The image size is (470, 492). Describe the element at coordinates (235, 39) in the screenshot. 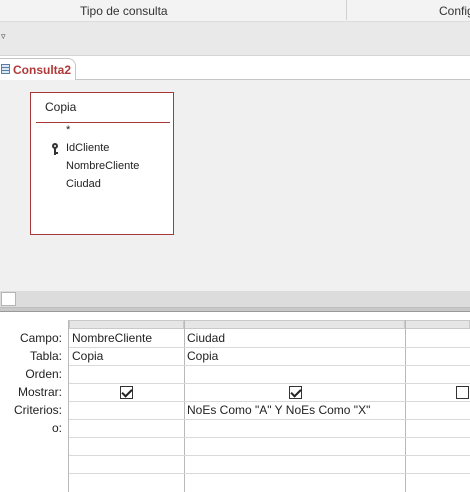

I see `quick-access-strip: ▿` at that location.